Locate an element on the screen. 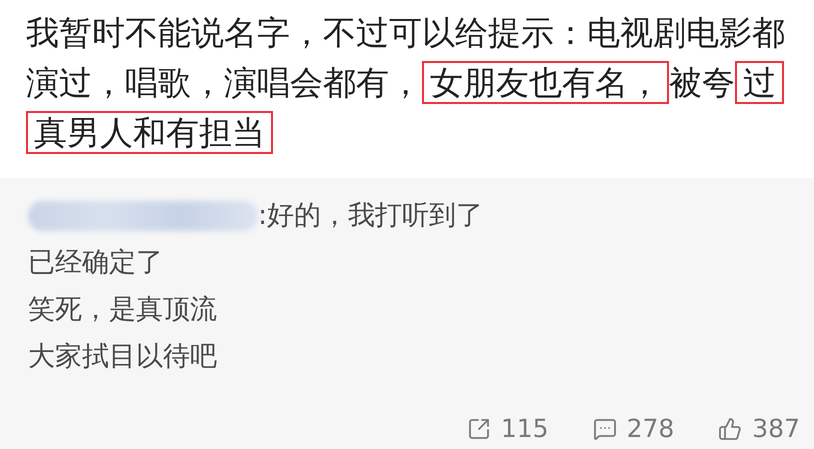 The height and width of the screenshot is (449, 814). comment-text: 笑死，是真顶流 is located at coordinates (122, 310).